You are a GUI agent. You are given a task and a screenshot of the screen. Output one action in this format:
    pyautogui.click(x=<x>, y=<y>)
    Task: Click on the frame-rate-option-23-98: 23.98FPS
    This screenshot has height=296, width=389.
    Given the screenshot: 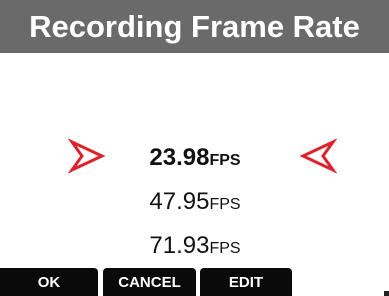 What is the action you would take?
    pyautogui.click(x=195, y=158)
    